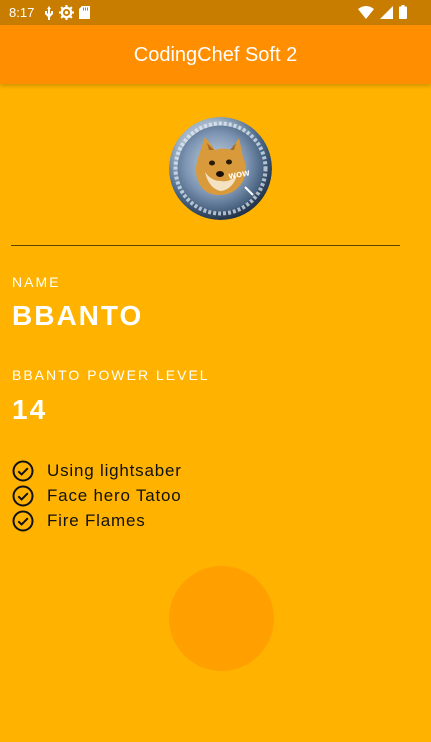 This screenshot has height=742, width=431. Describe the element at coordinates (114, 470) in the screenshot. I see `skill-label: Using lightsaber` at that location.